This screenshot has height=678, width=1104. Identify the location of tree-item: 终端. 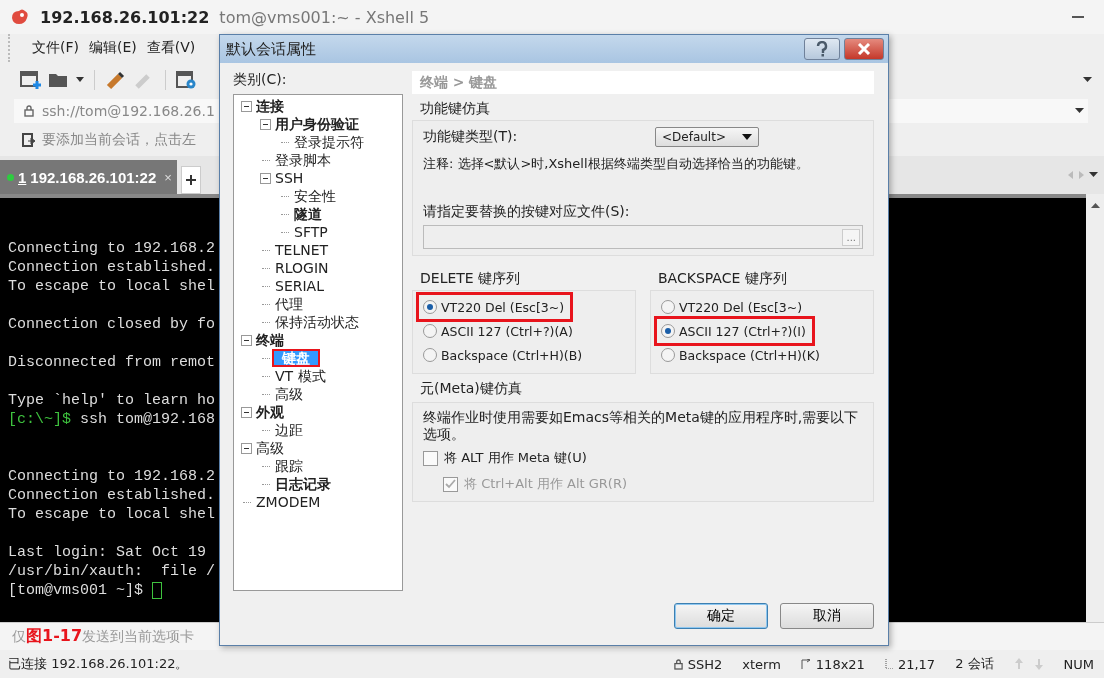
(270, 340).